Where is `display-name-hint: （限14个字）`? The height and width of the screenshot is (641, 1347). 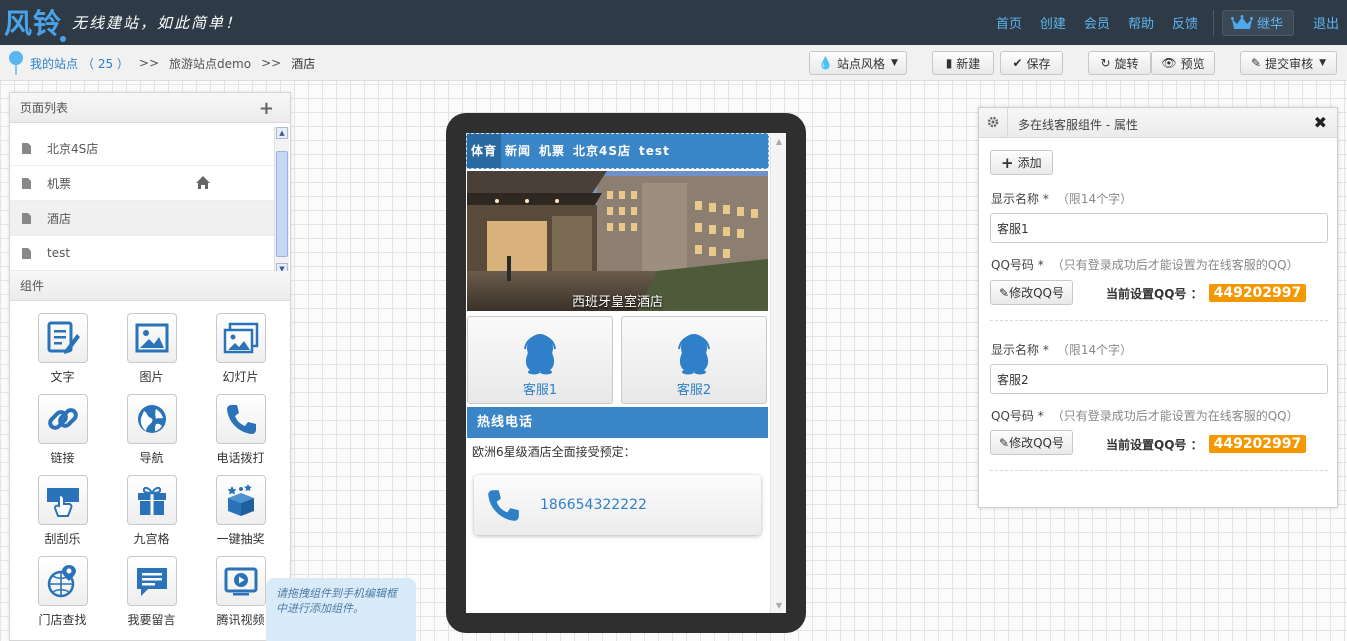
display-name-hint: （限14个字） is located at coordinates (1094, 199).